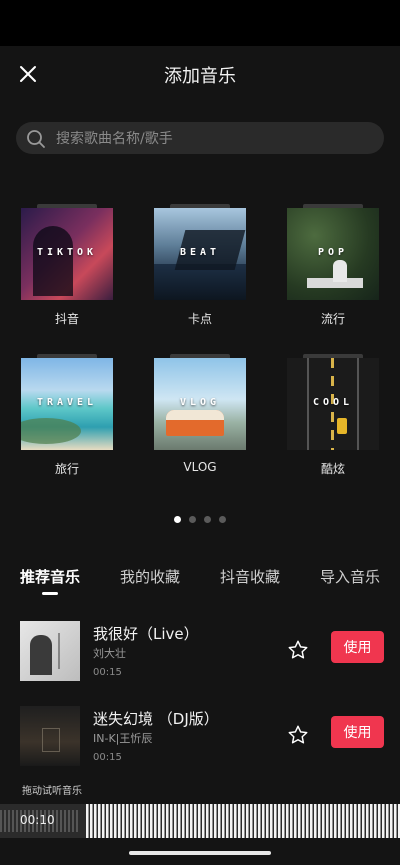  I want to click on category-label: 酷炫, so click(332, 469).